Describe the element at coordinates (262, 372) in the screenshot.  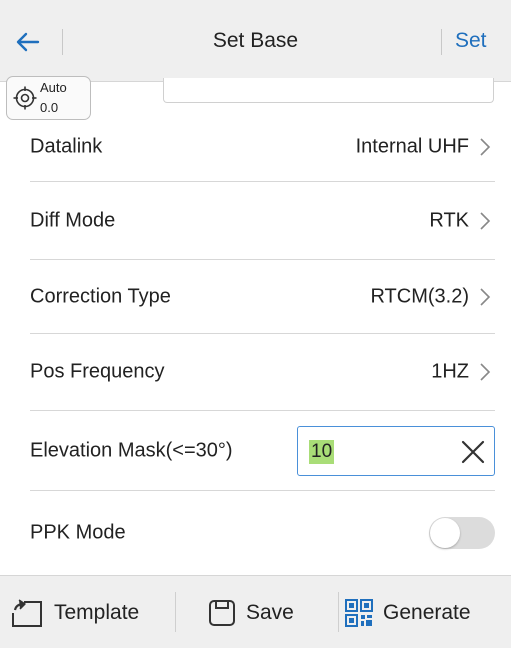
I see `row-pos-frequency: Pos Frequency 1HZ` at that location.